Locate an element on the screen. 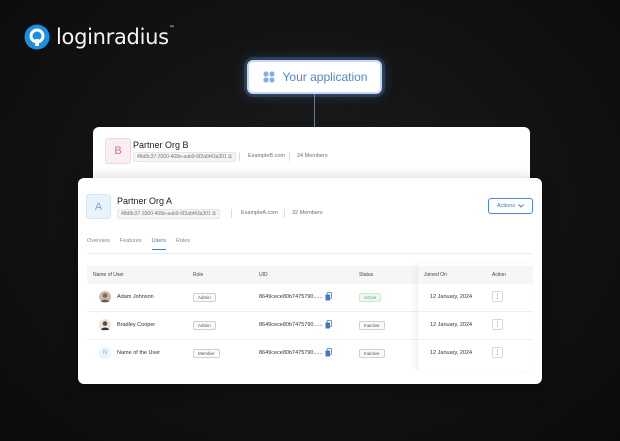  org-a-id: 48d8c37-3300-408e-aab9-6f2abf43a301 ⧉ is located at coordinates (168, 214).